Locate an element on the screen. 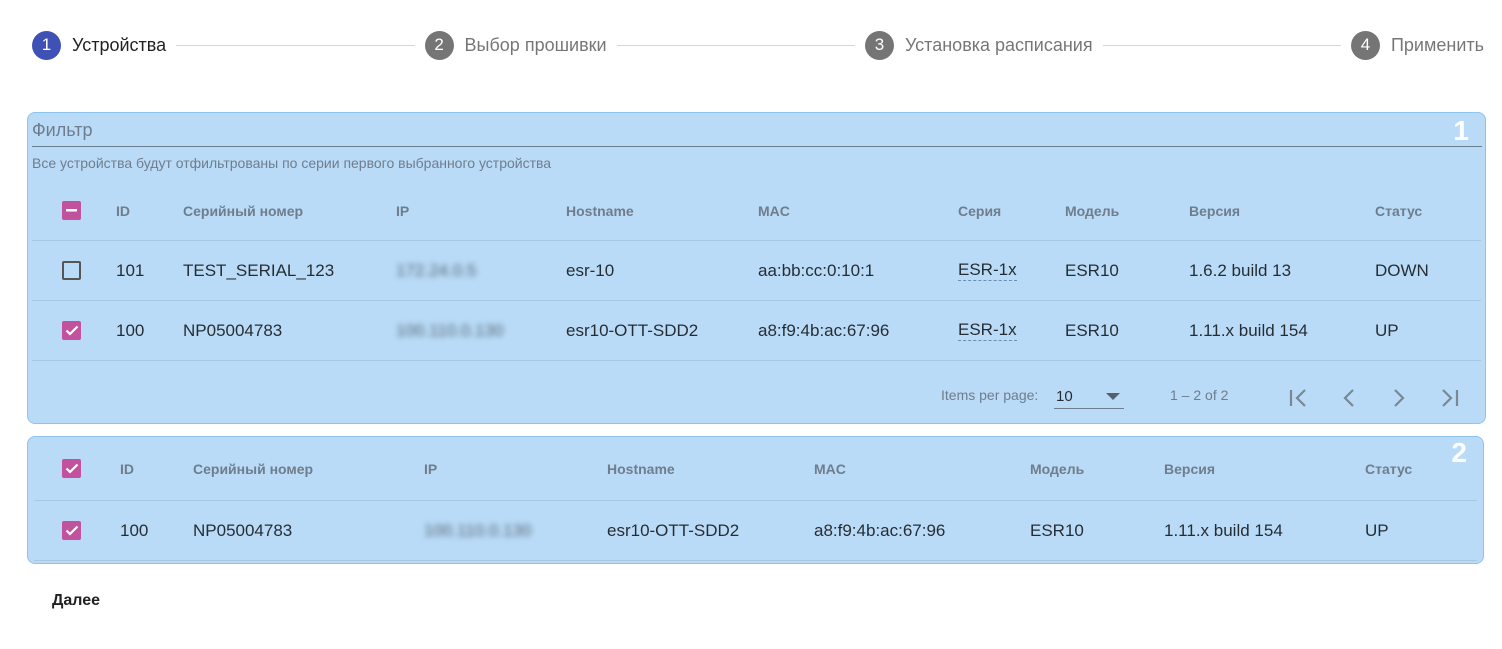 Image resolution: width=1502 pixels, height=649 pixels. page-size-value: 10 is located at coordinates (1064, 396).